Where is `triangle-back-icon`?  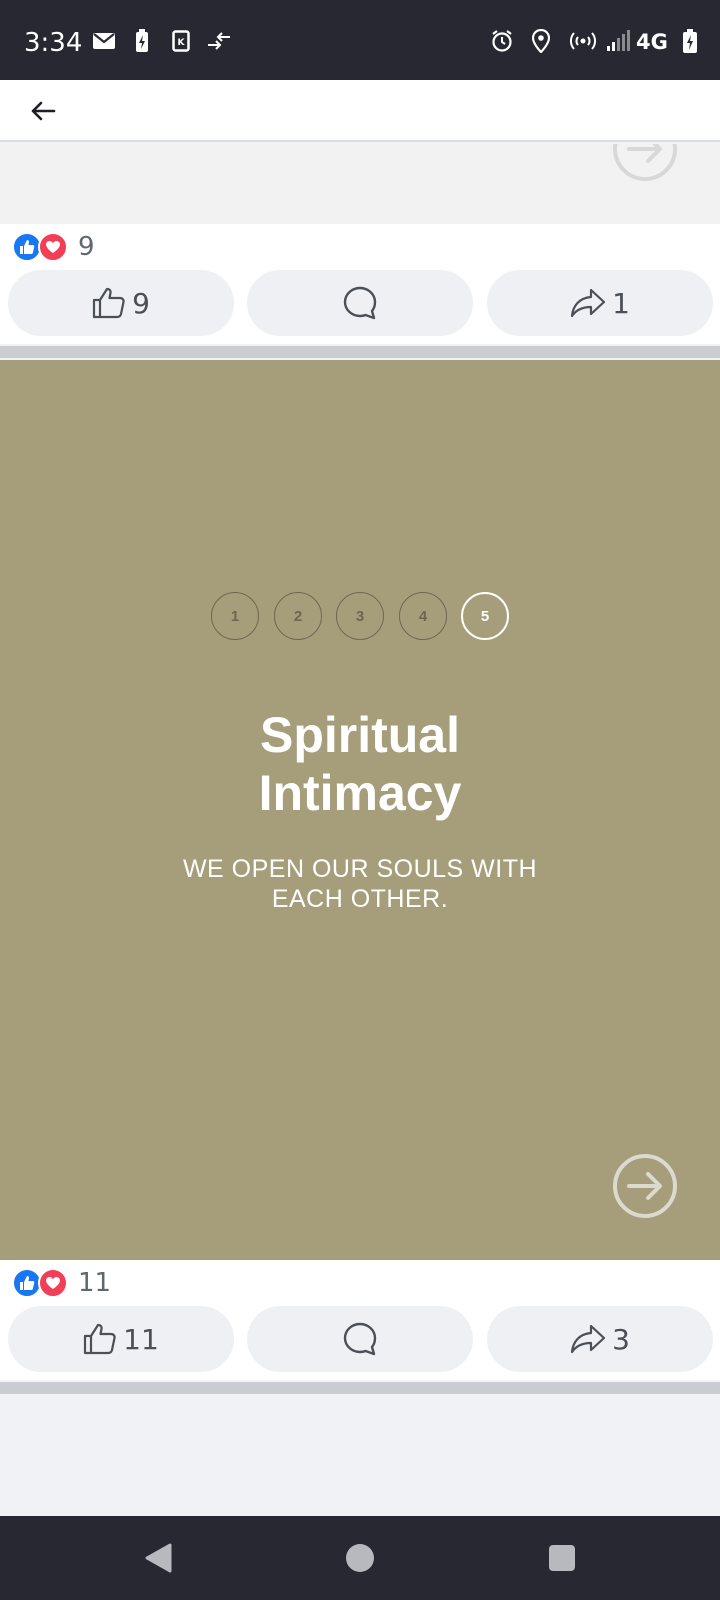
triangle-back-icon is located at coordinates (158, 1558).